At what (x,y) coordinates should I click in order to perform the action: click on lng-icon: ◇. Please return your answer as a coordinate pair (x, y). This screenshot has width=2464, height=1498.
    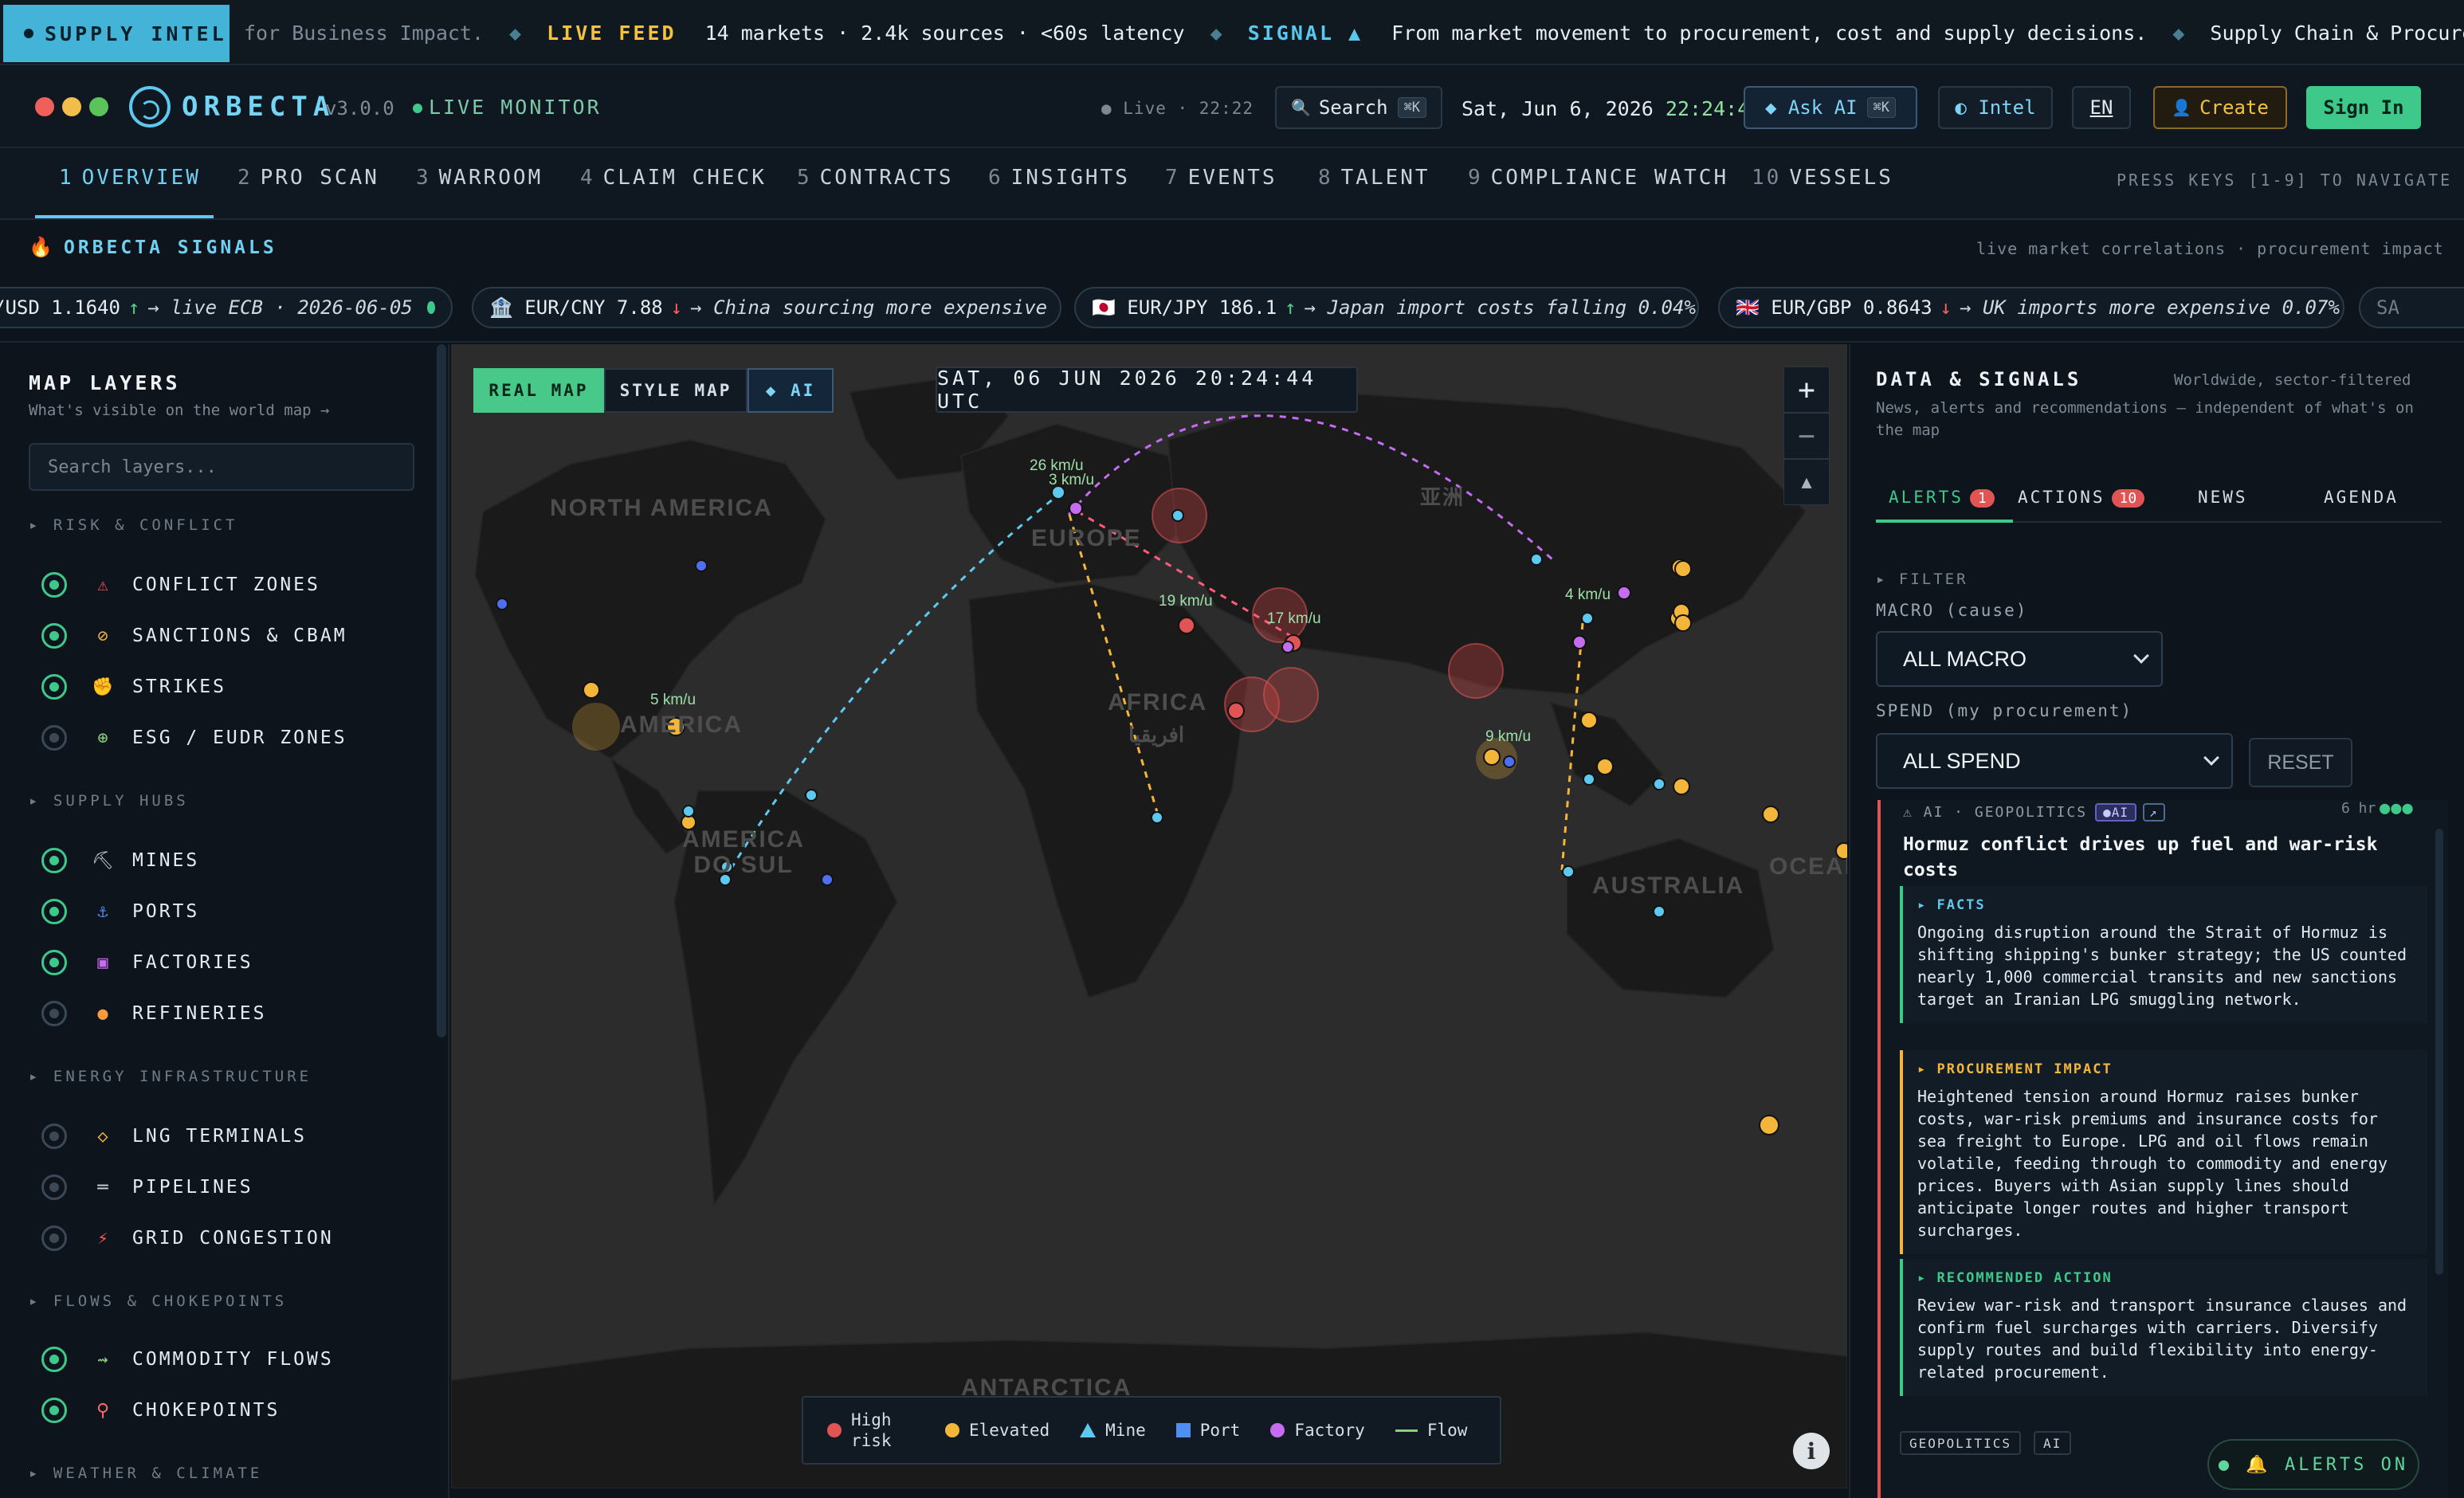
    Looking at the image, I should click on (103, 1136).